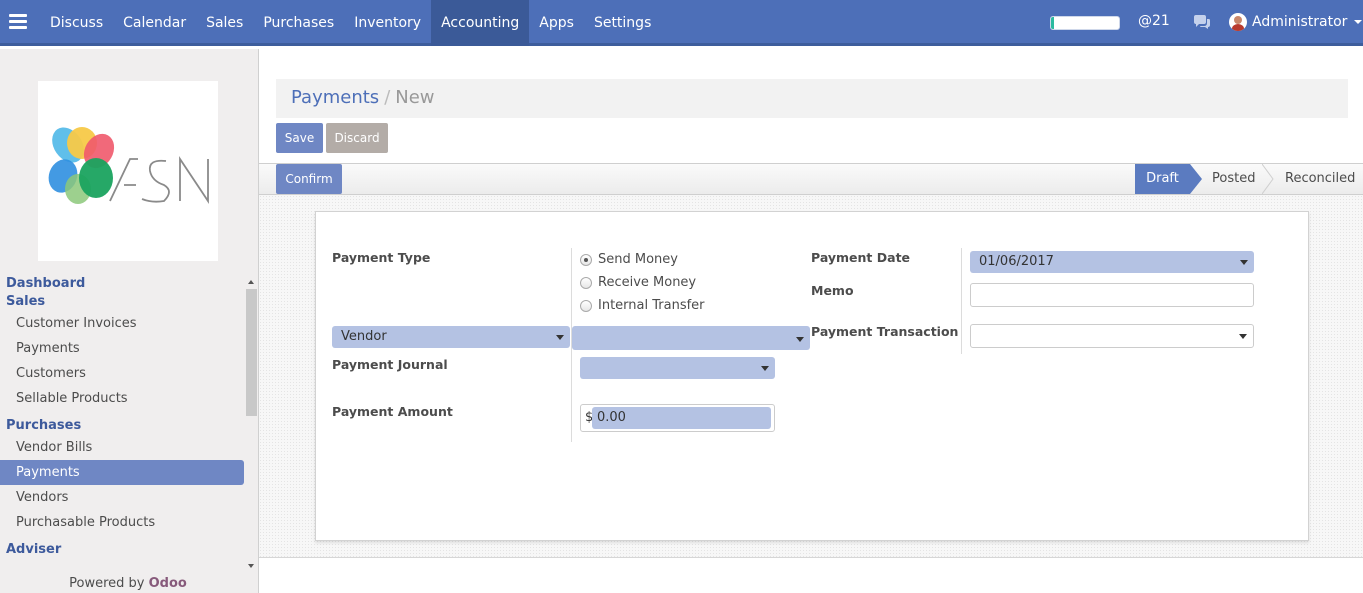 The height and width of the screenshot is (593, 1363). I want to click on radio-internal-transfer-label: Internal Transfer, so click(651, 305).